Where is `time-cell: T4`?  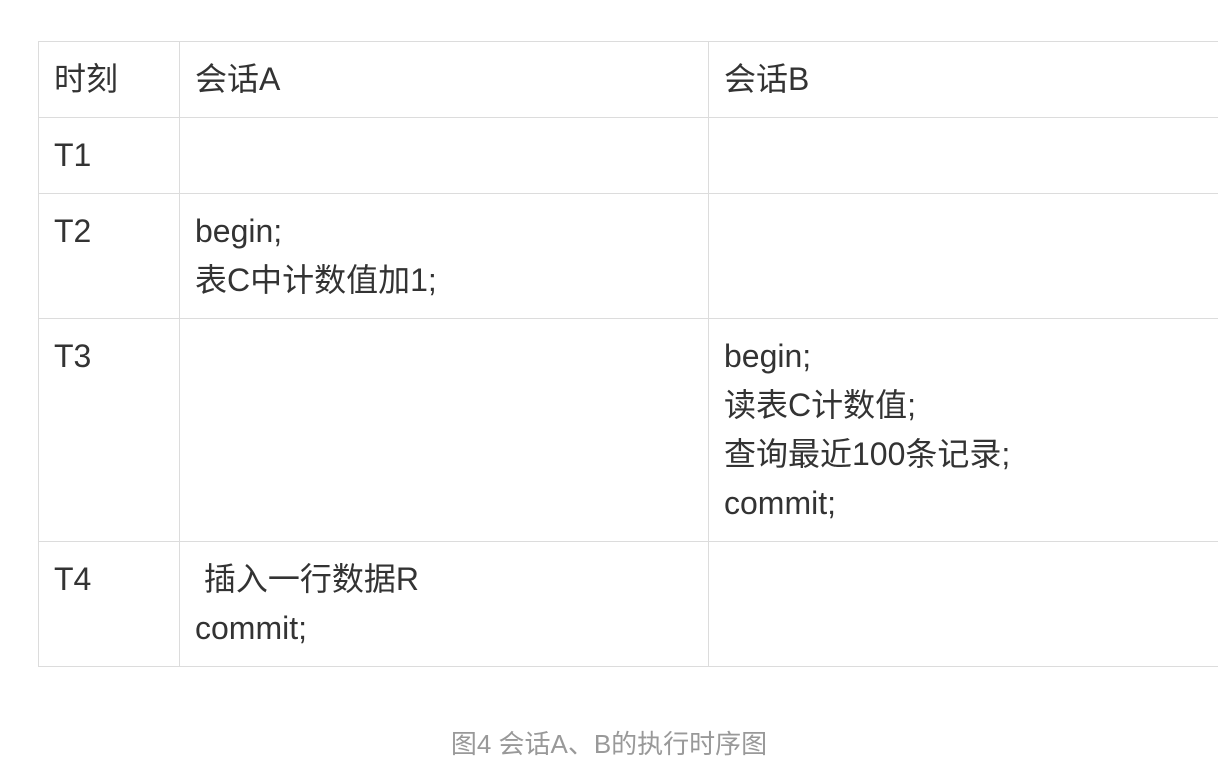
time-cell: T4 is located at coordinates (109, 604).